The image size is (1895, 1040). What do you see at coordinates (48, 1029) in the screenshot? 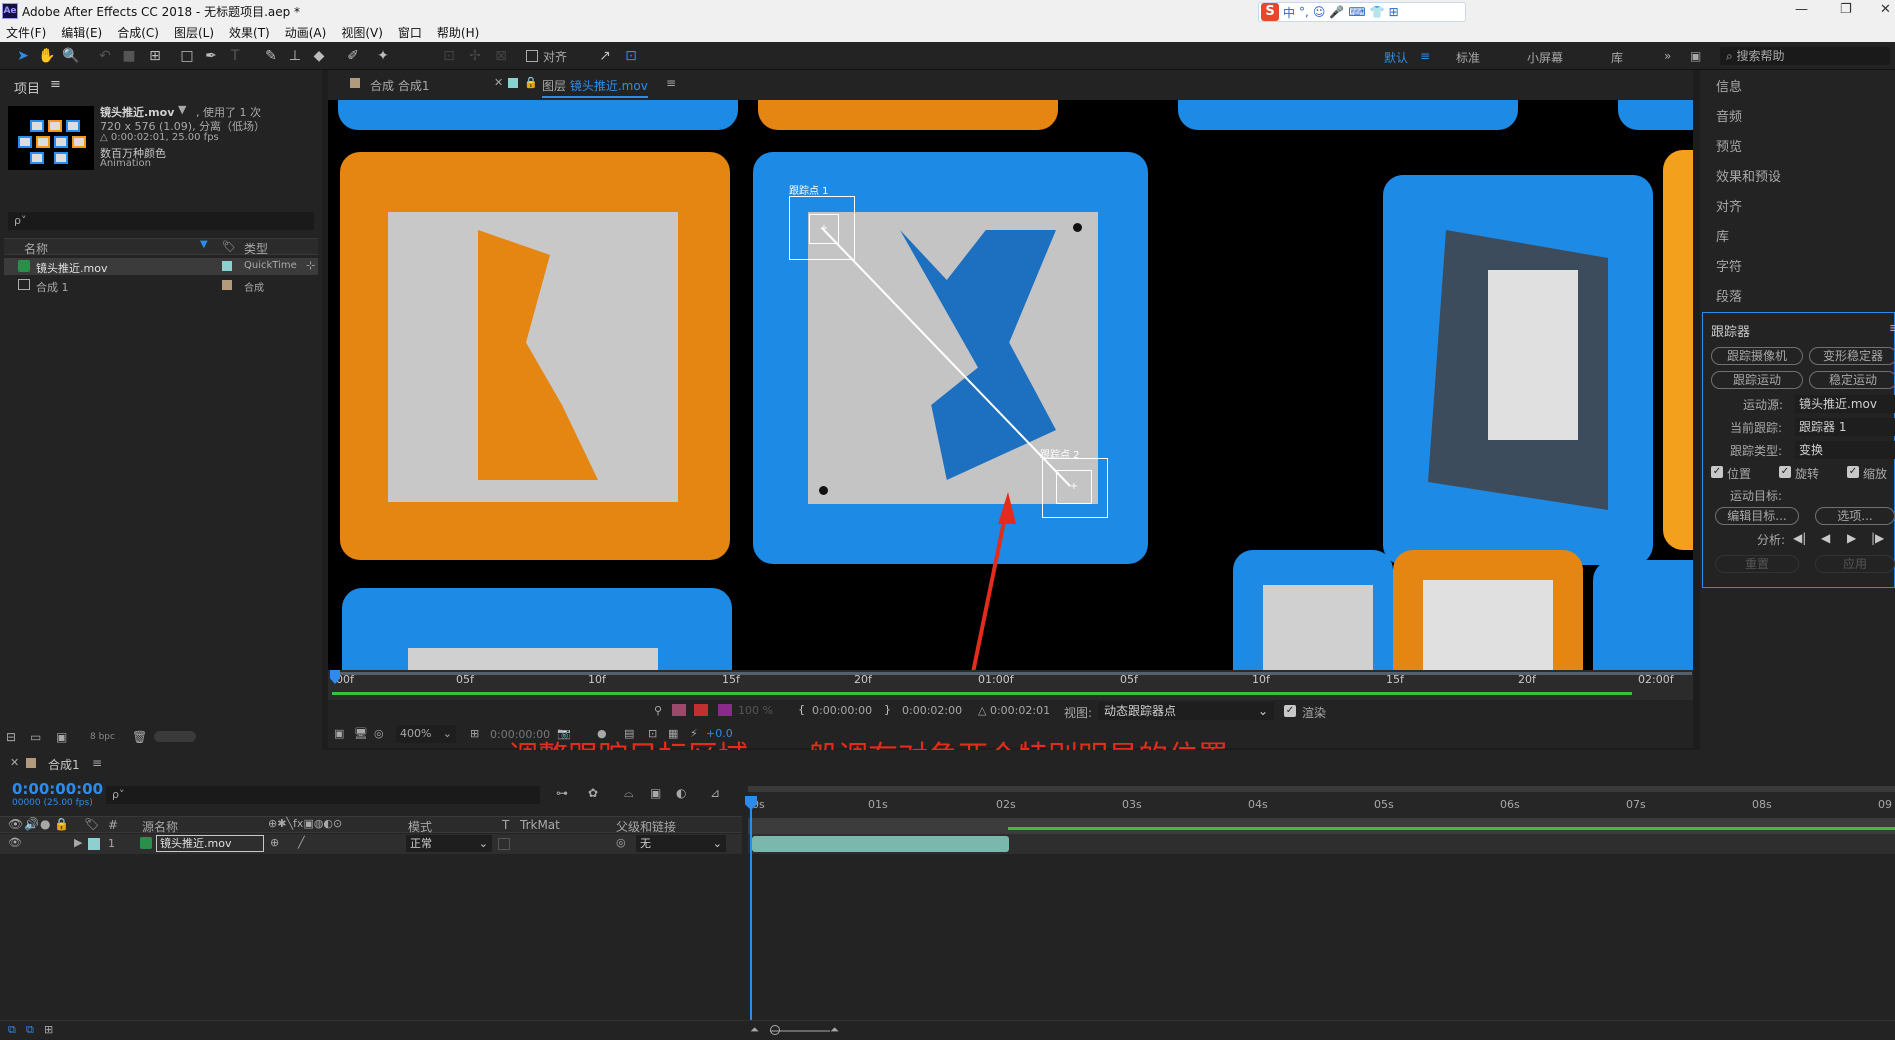
I see `toggle-in-out-icon: ⊞` at bounding box center [48, 1029].